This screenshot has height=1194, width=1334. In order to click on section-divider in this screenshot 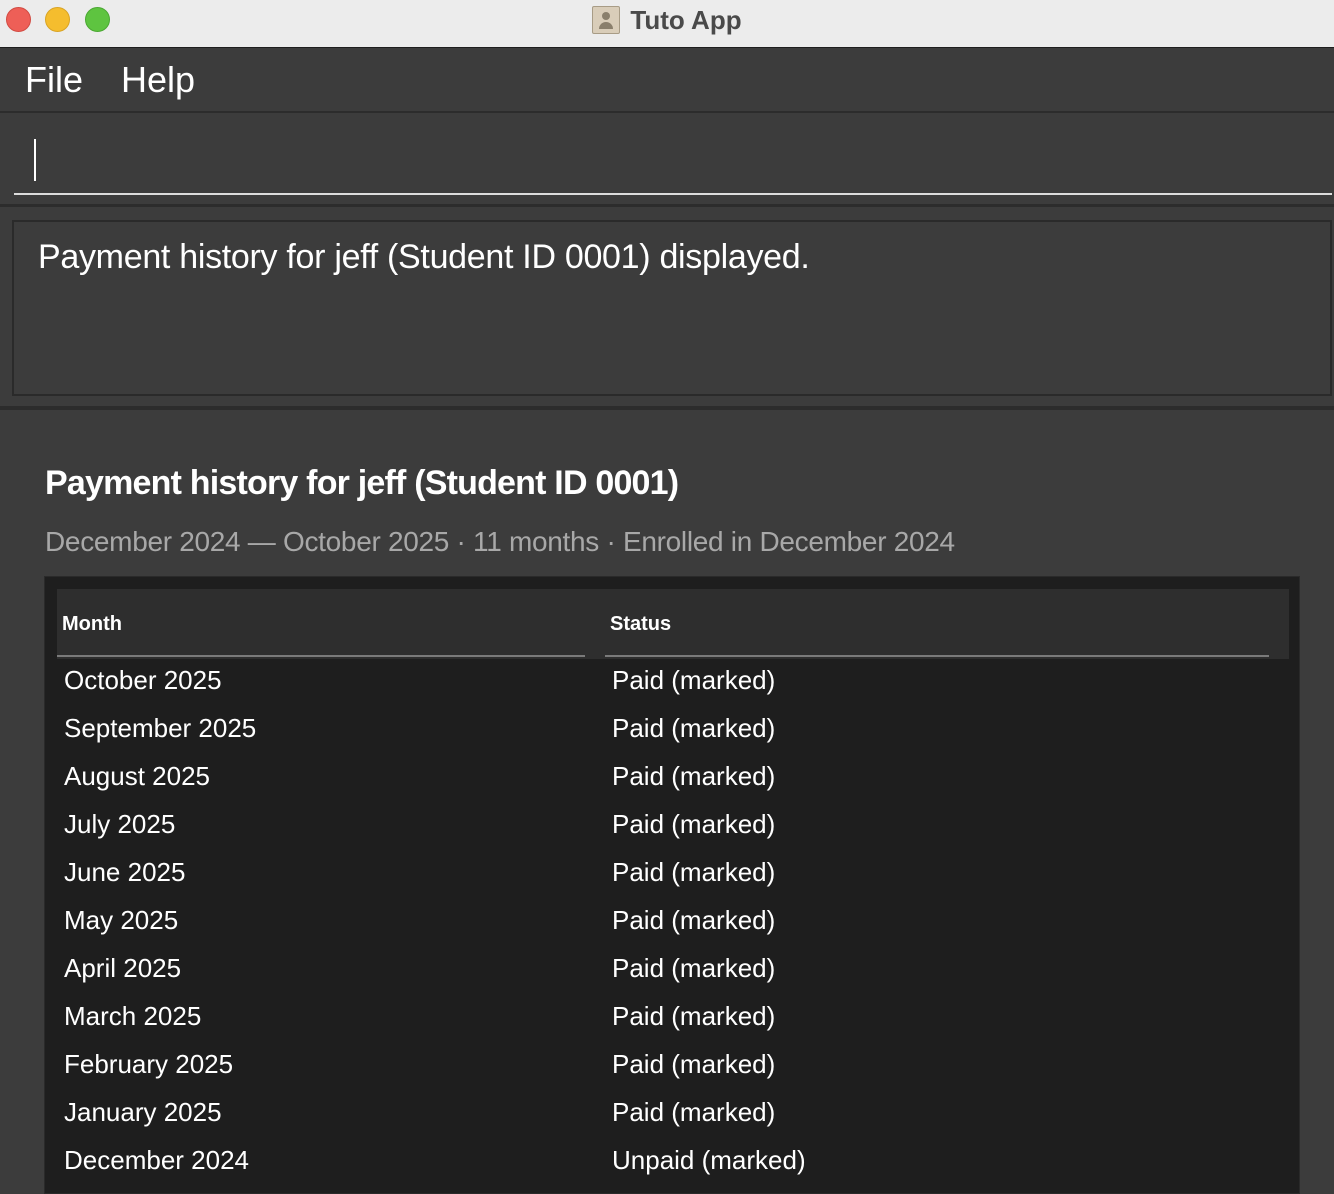, I will do `click(667, 408)`.